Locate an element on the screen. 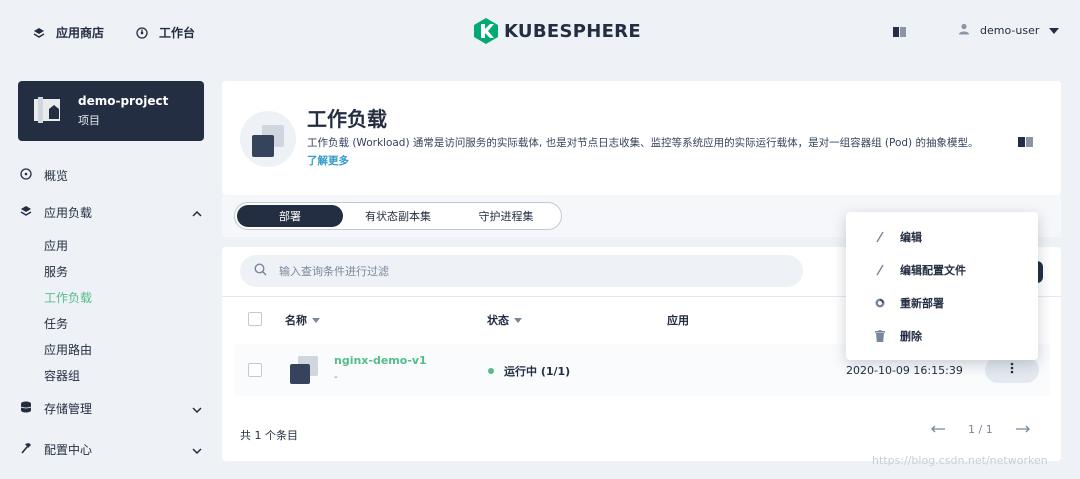 The height and width of the screenshot is (479, 1080). sidebar-item-pods: 容器组 is located at coordinates (62, 375).